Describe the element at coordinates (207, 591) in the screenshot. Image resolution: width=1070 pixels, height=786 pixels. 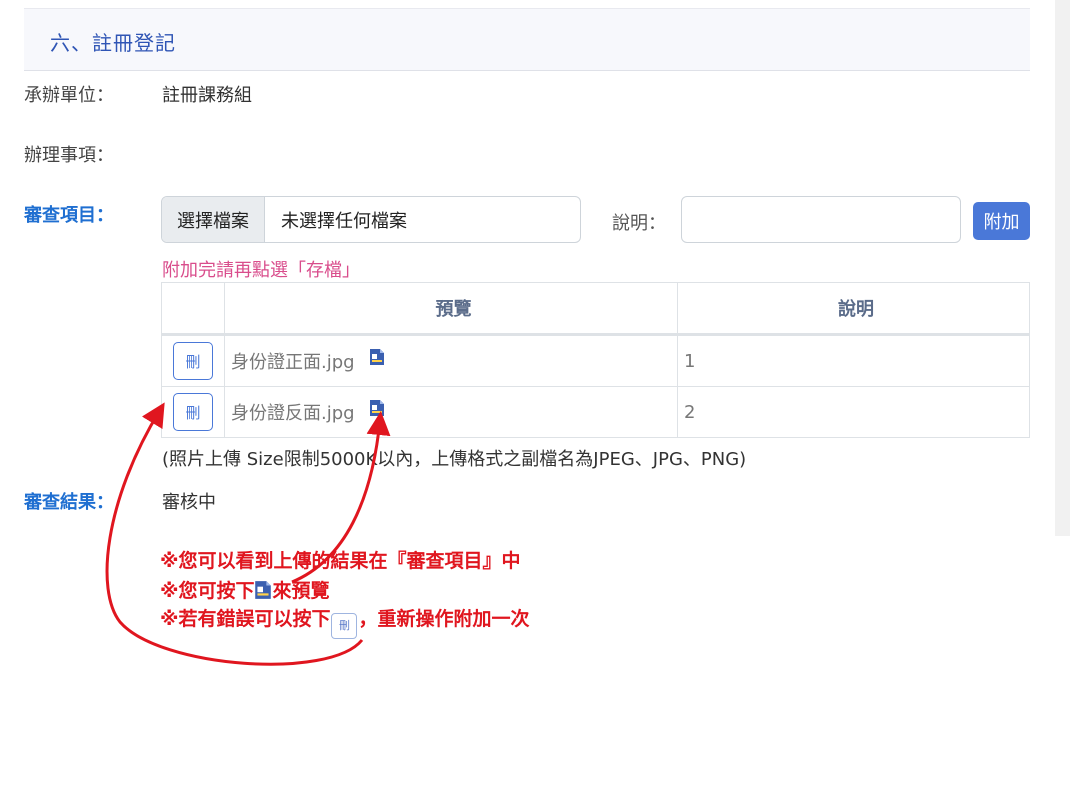
I see `annotation-line-2-prefix: ※您可按下` at that location.